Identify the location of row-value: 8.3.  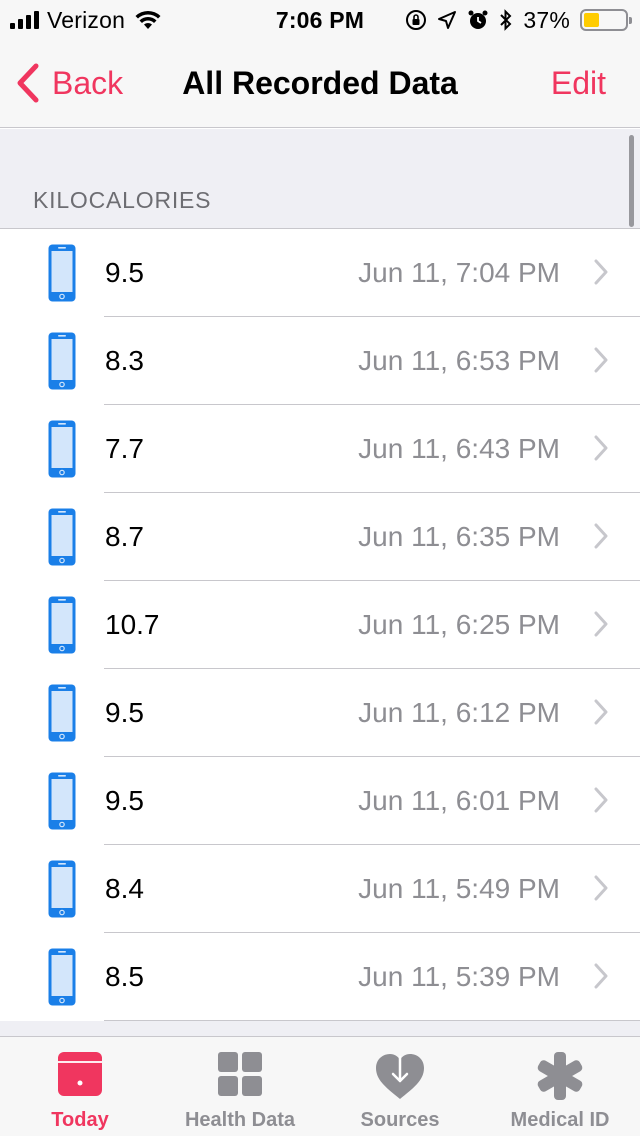
(124, 360).